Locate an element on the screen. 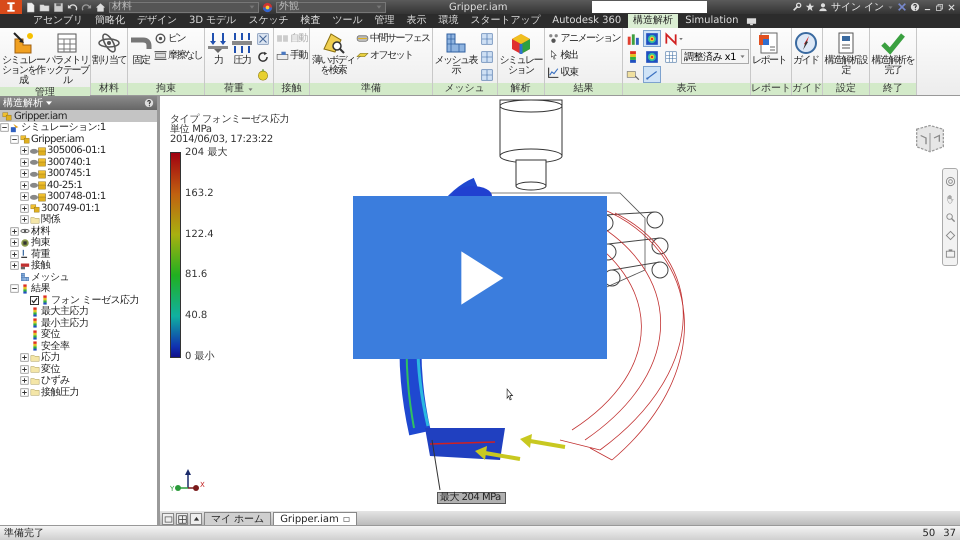  browser-title-menu: 構造解析 is located at coordinates (28, 103).